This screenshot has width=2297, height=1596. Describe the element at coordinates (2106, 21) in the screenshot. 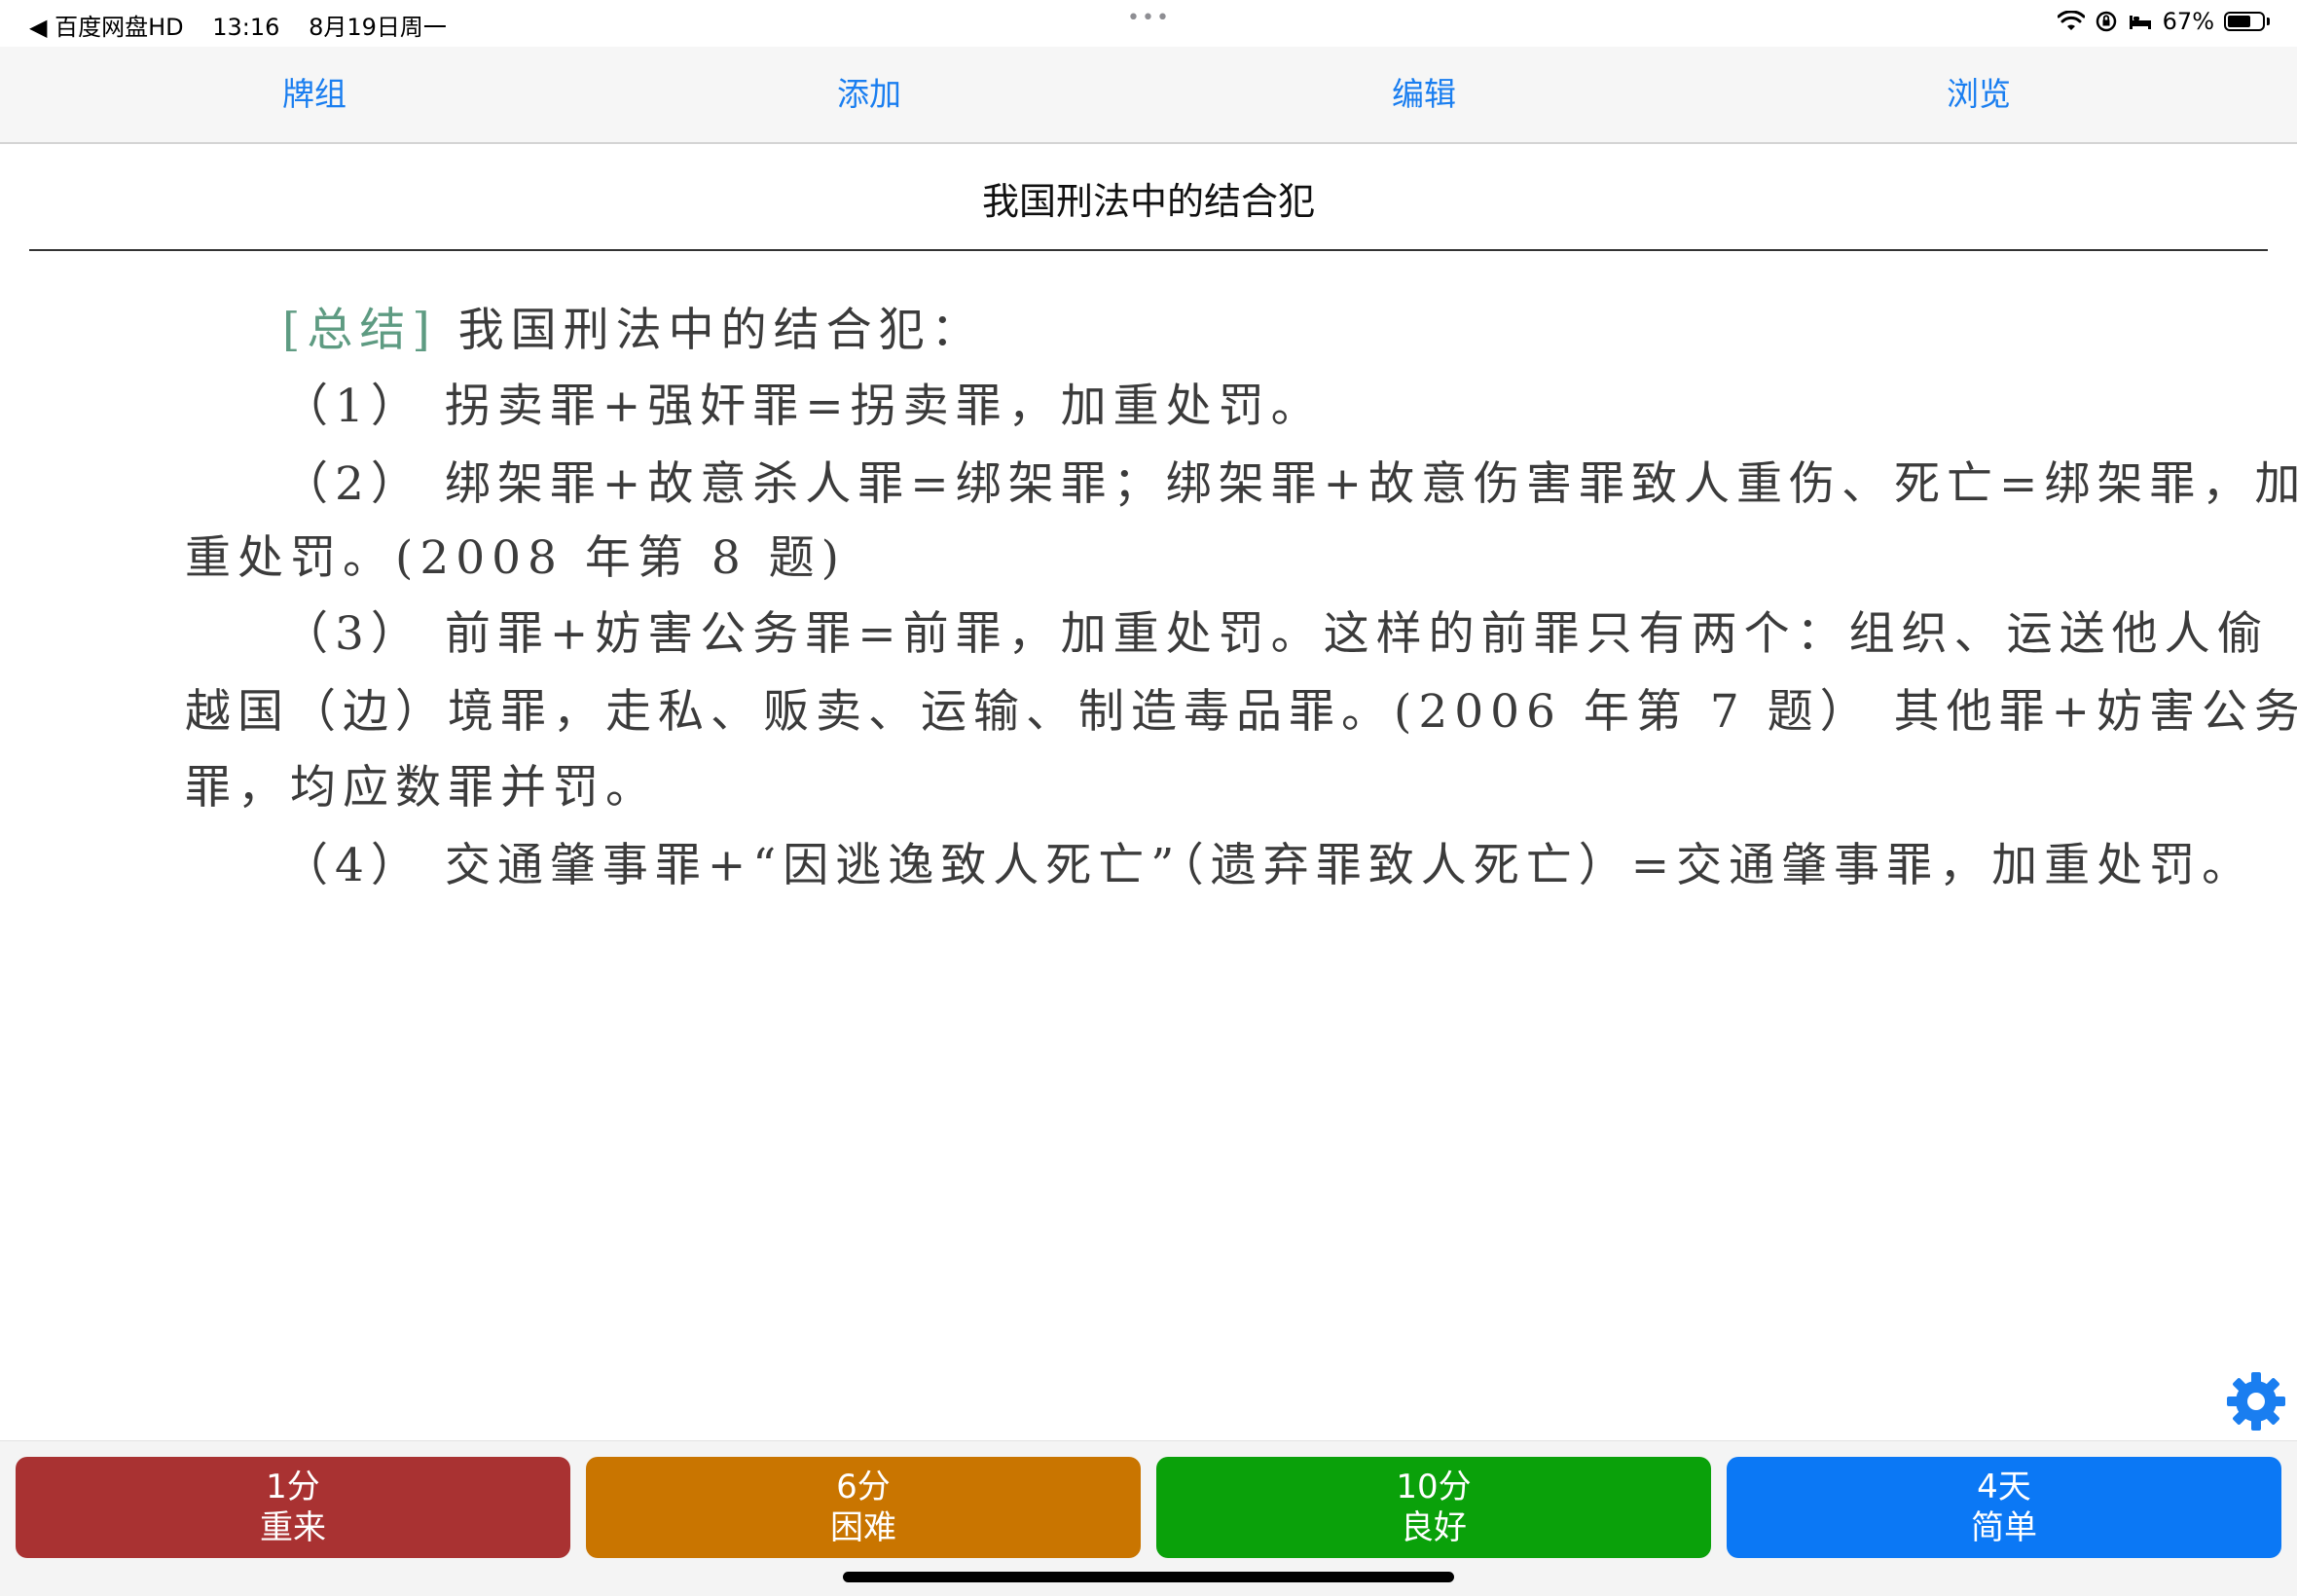

I see `orientation-lock-icon` at that location.